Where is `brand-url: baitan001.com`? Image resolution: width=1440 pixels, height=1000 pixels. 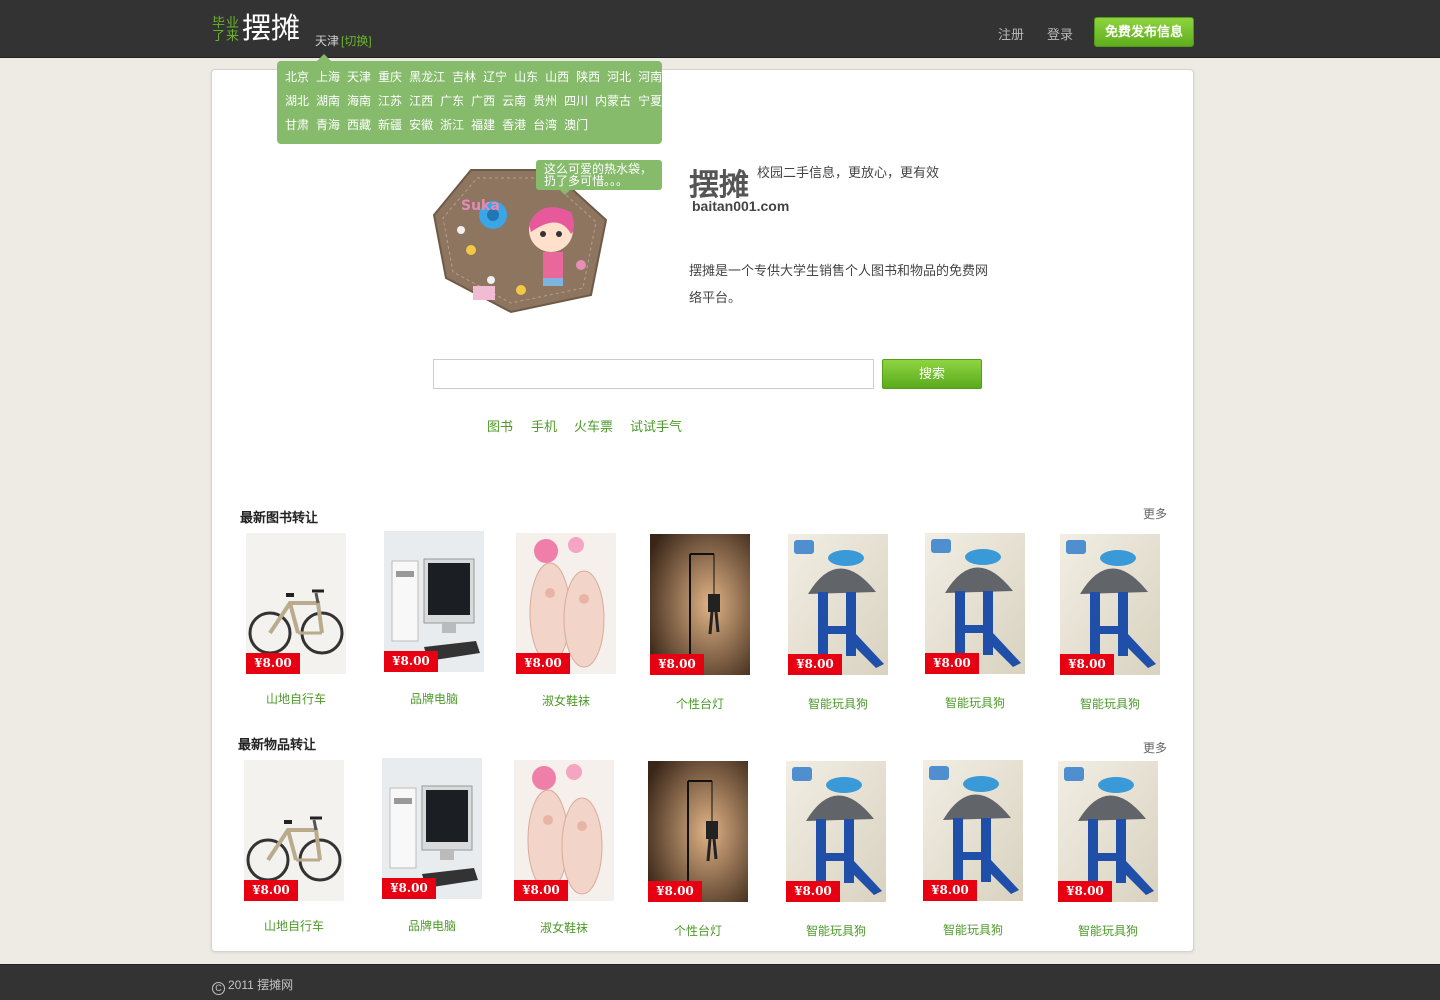 brand-url: baitan001.com is located at coordinates (741, 206).